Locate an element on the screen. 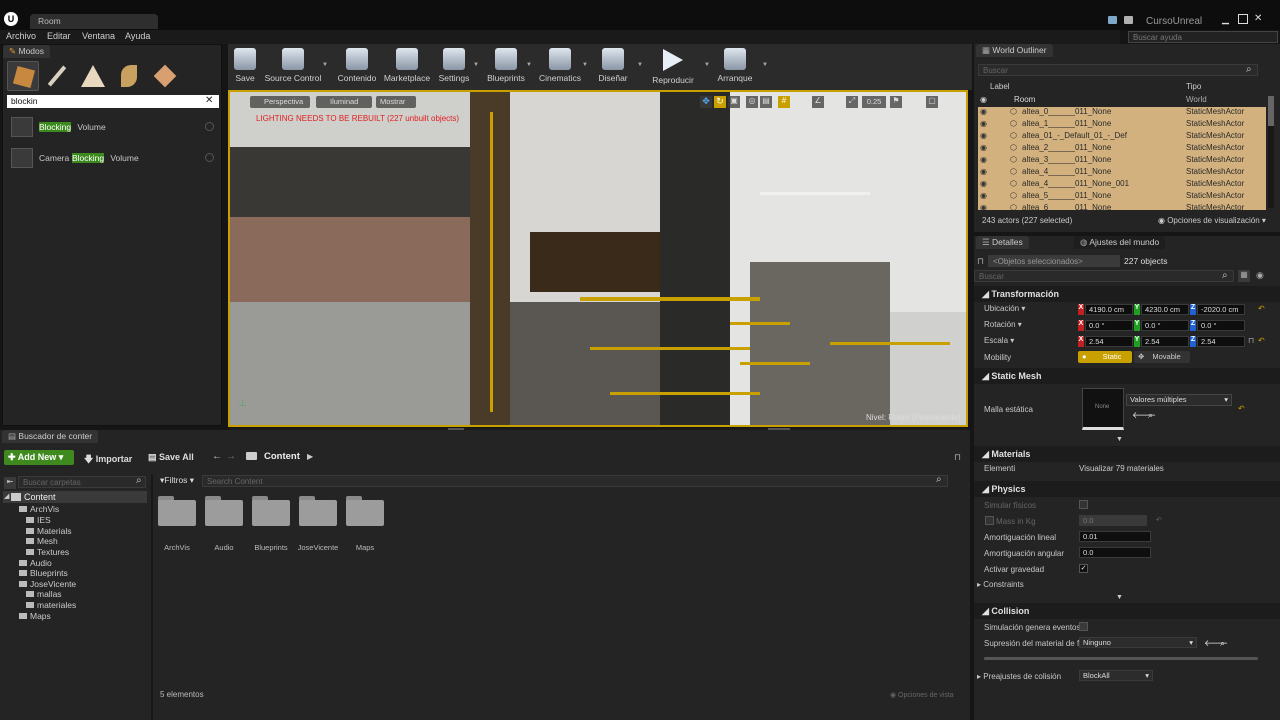 Image resolution: width=1280 pixels, height=720 pixels. outliner-row: ◉ ⬡ altea_6______011_None StaticMeshActor is located at coordinates (1122, 206).